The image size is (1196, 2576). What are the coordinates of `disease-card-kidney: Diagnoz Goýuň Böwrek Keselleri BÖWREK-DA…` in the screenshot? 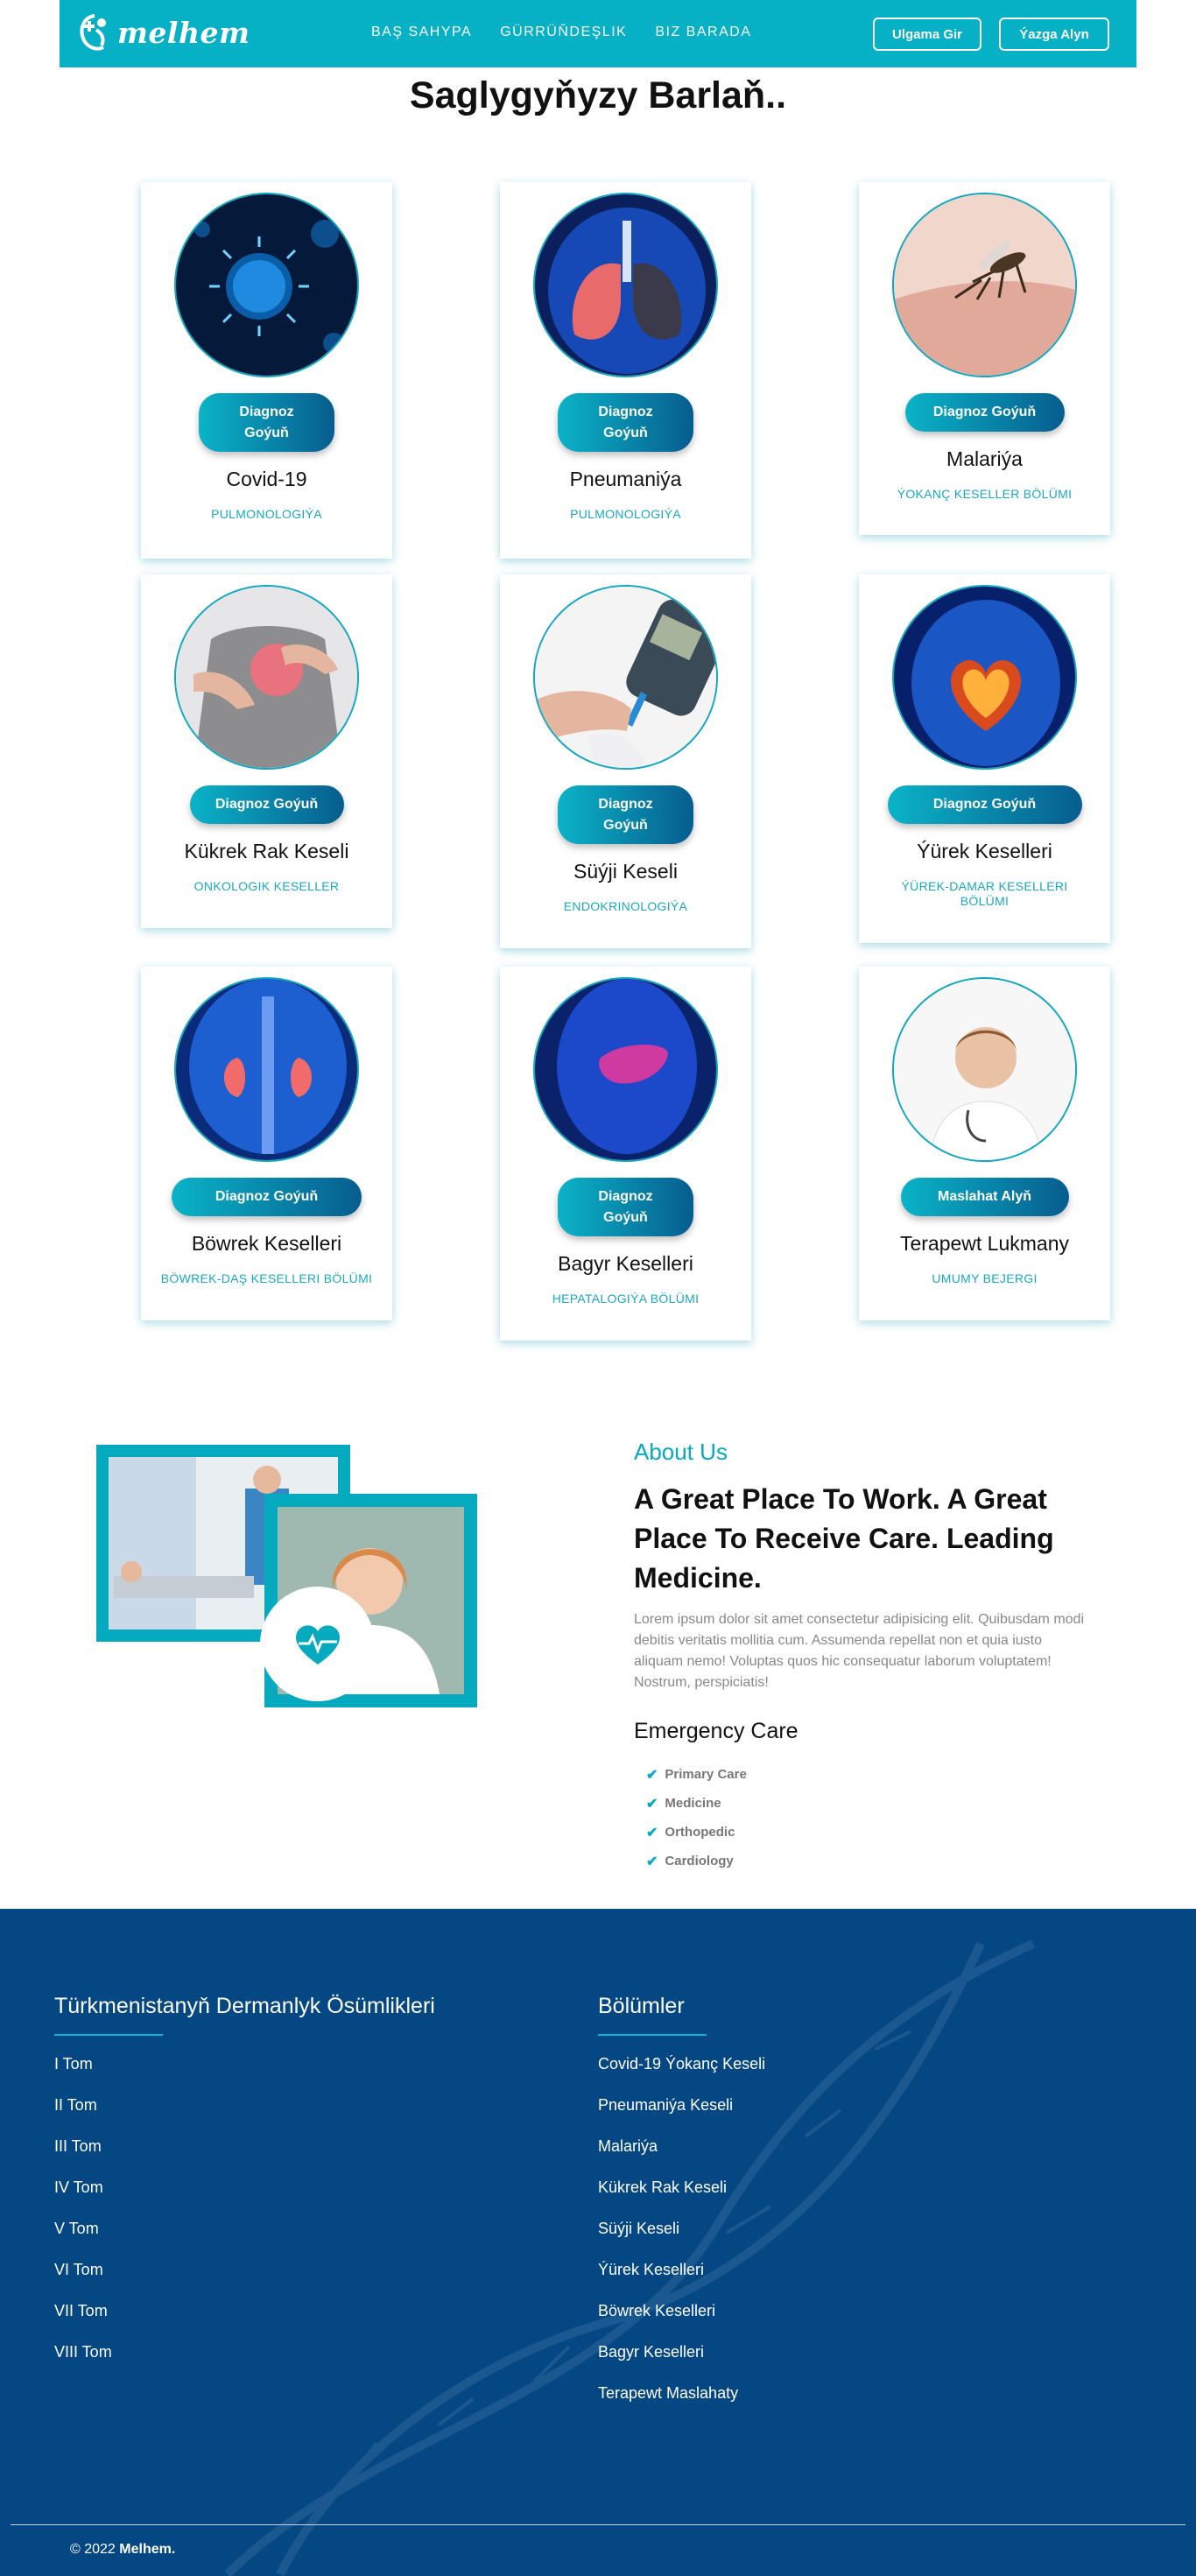 It's located at (266, 1143).